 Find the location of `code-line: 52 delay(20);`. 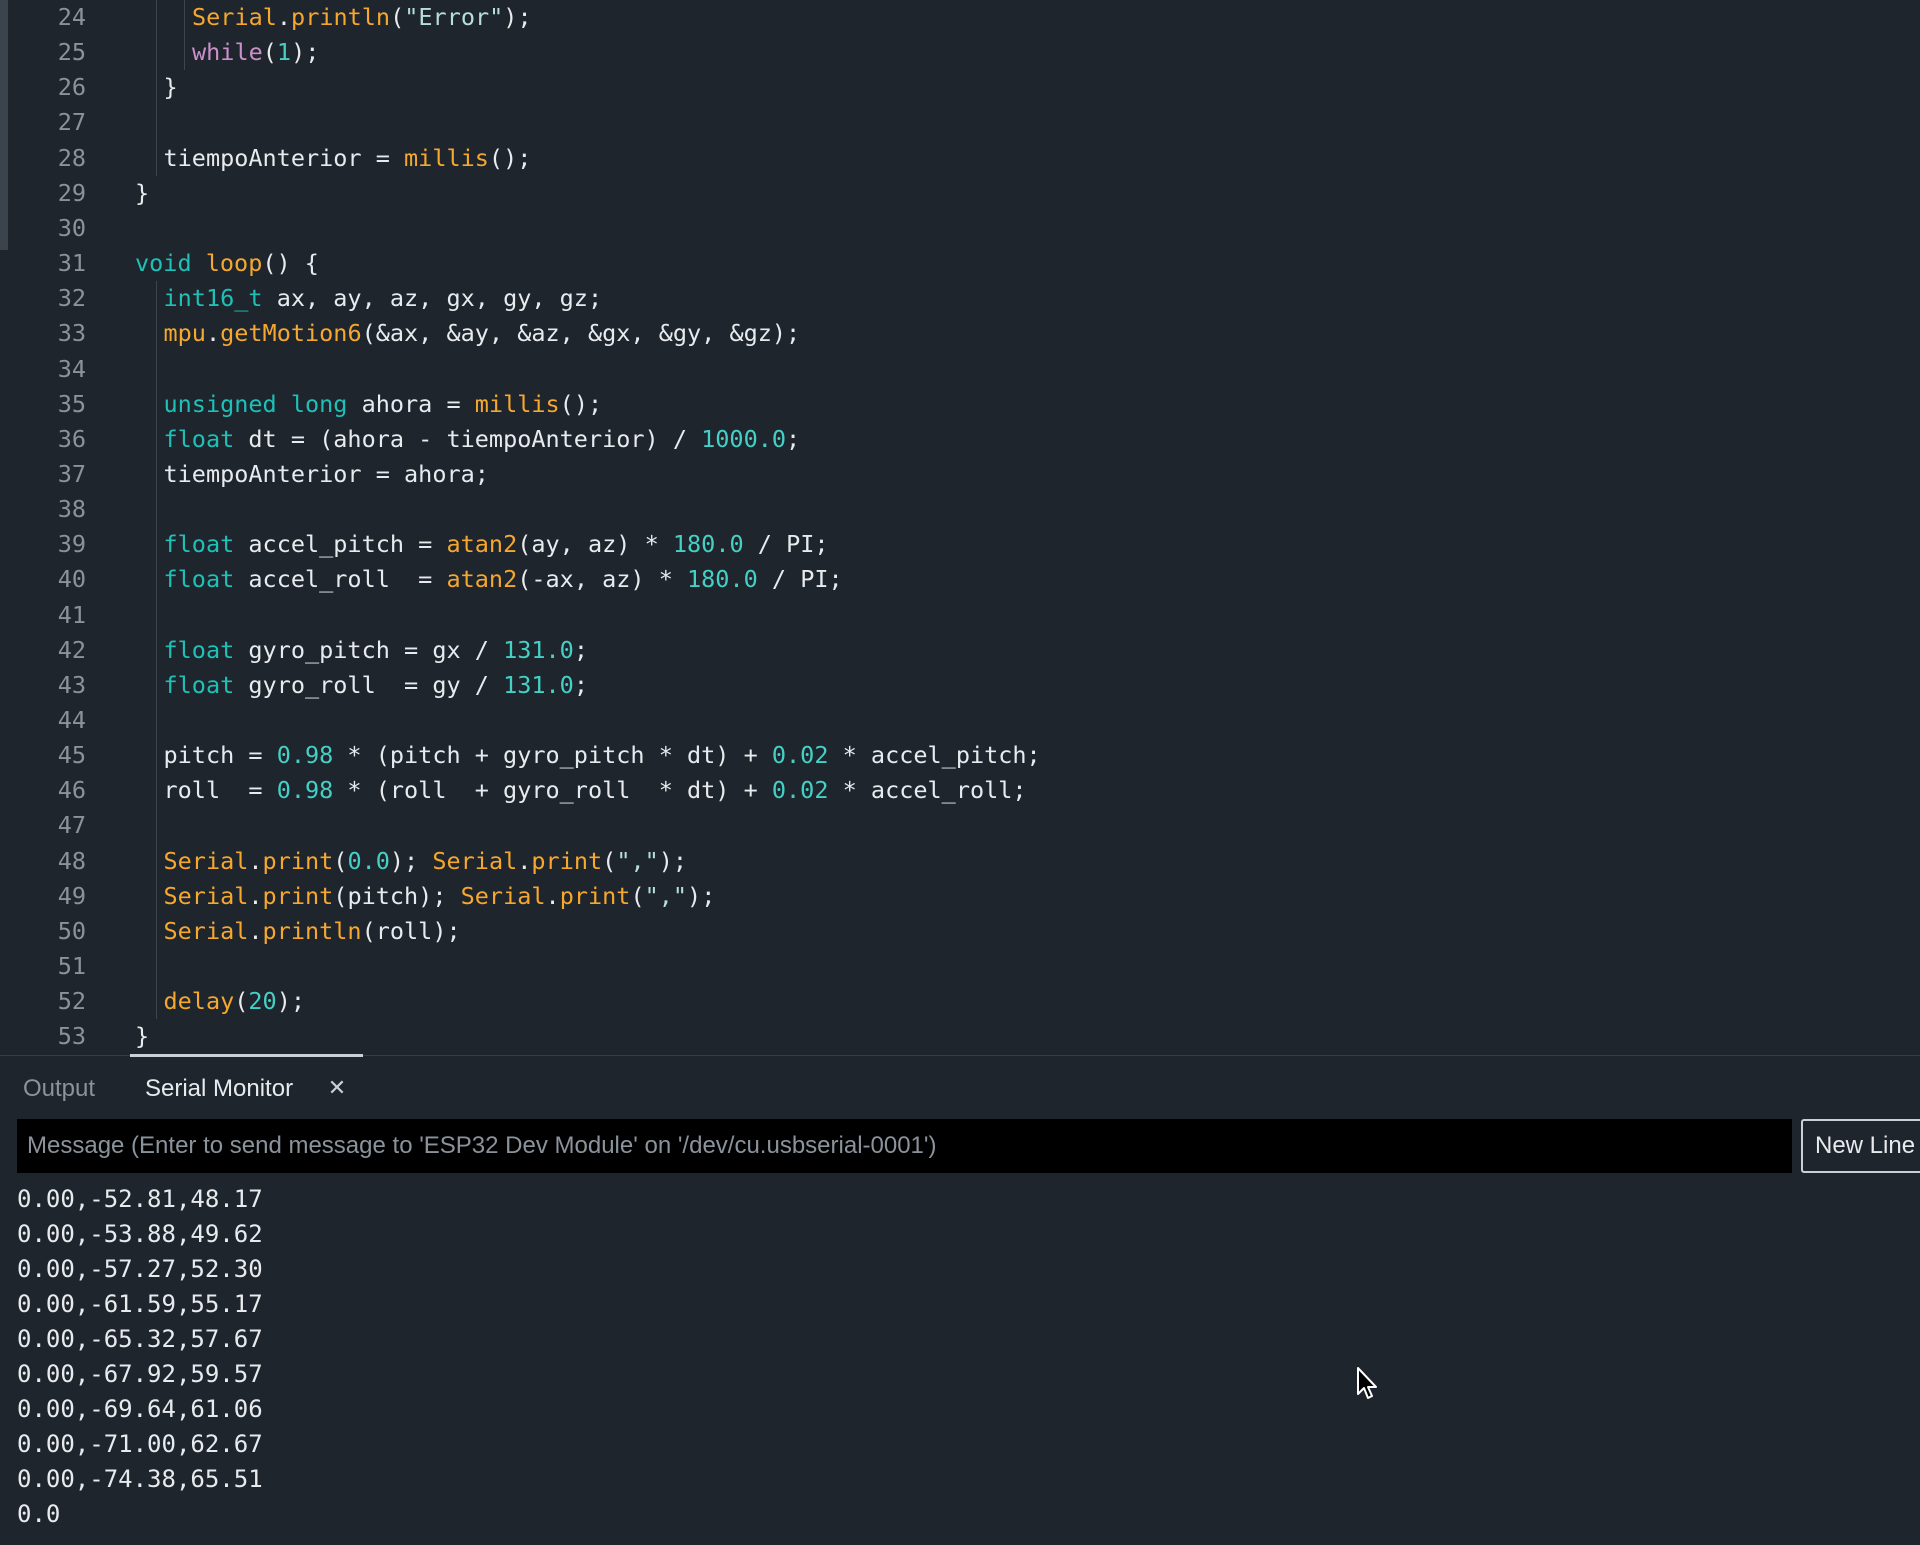

code-line: 52 delay(20); is located at coordinates (960, 1001).